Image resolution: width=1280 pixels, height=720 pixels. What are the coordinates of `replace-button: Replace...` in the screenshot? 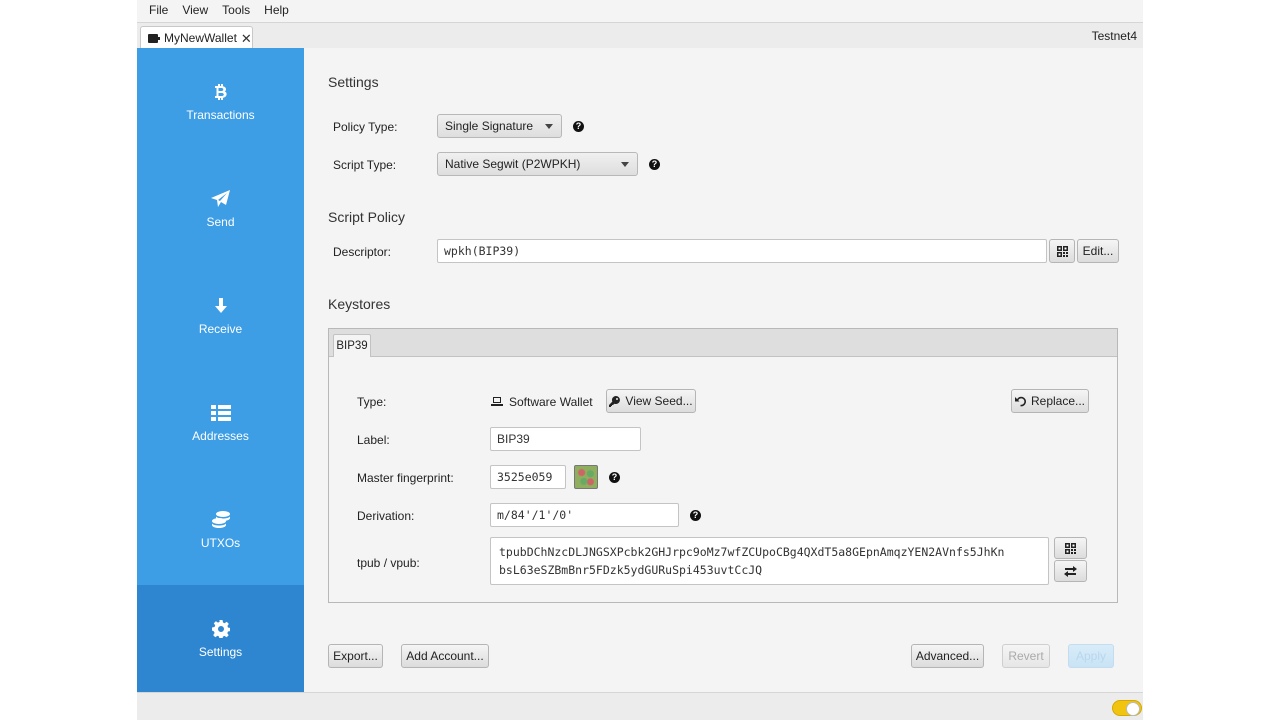 It's located at (1050, 401).